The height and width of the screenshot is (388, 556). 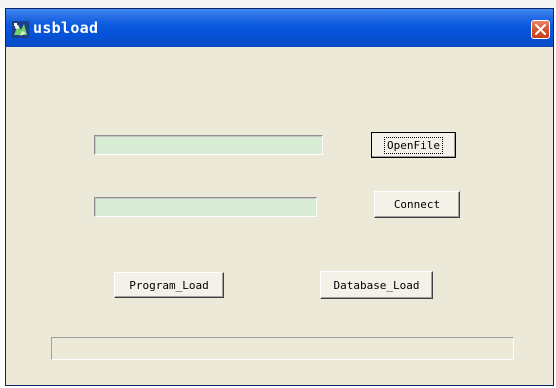 I want to click on progress-bar, so click(x=282, y=348).